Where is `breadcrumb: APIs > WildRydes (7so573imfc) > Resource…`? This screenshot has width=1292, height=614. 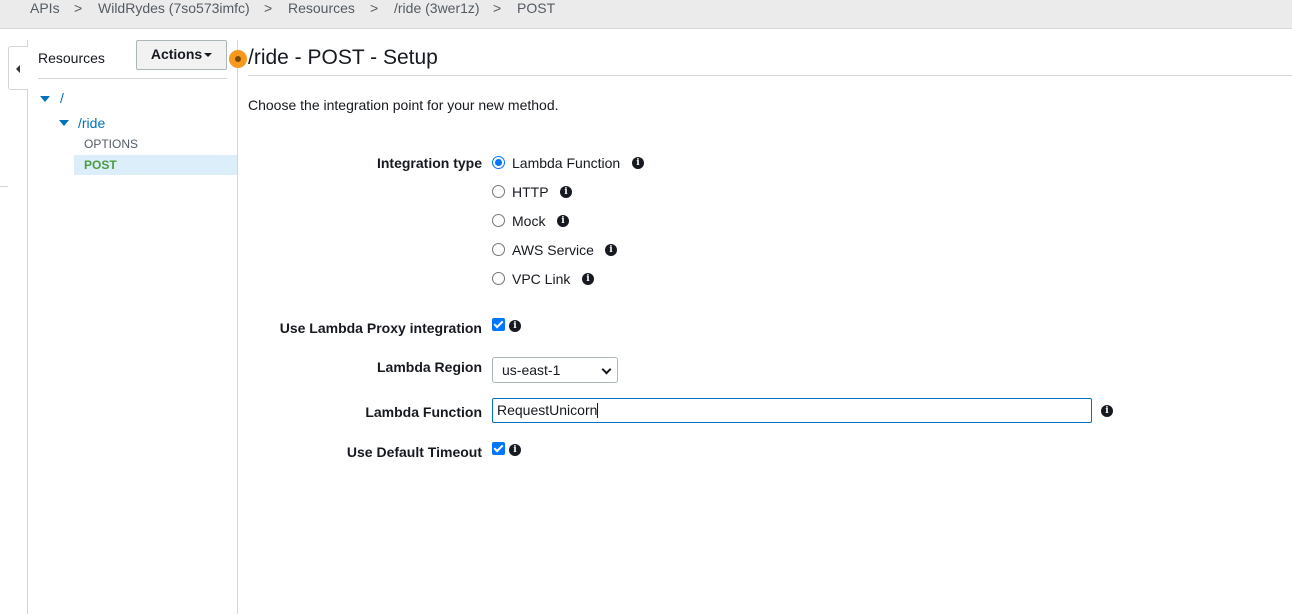 breadcrumb: APIs > WildRydes (7so573imfc) > Resource… is located at coordinates (646, 14).